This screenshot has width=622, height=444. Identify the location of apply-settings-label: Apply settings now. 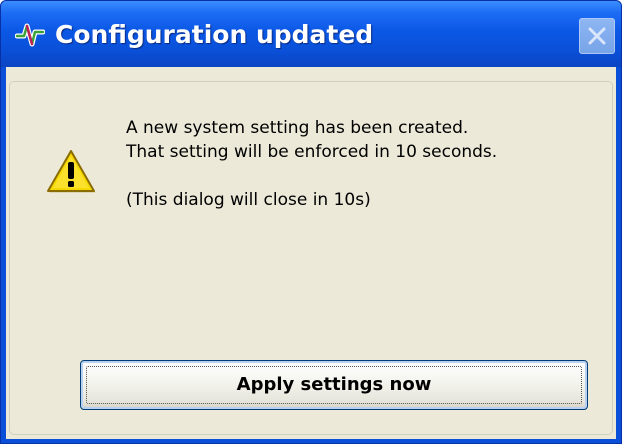
(334, 384).